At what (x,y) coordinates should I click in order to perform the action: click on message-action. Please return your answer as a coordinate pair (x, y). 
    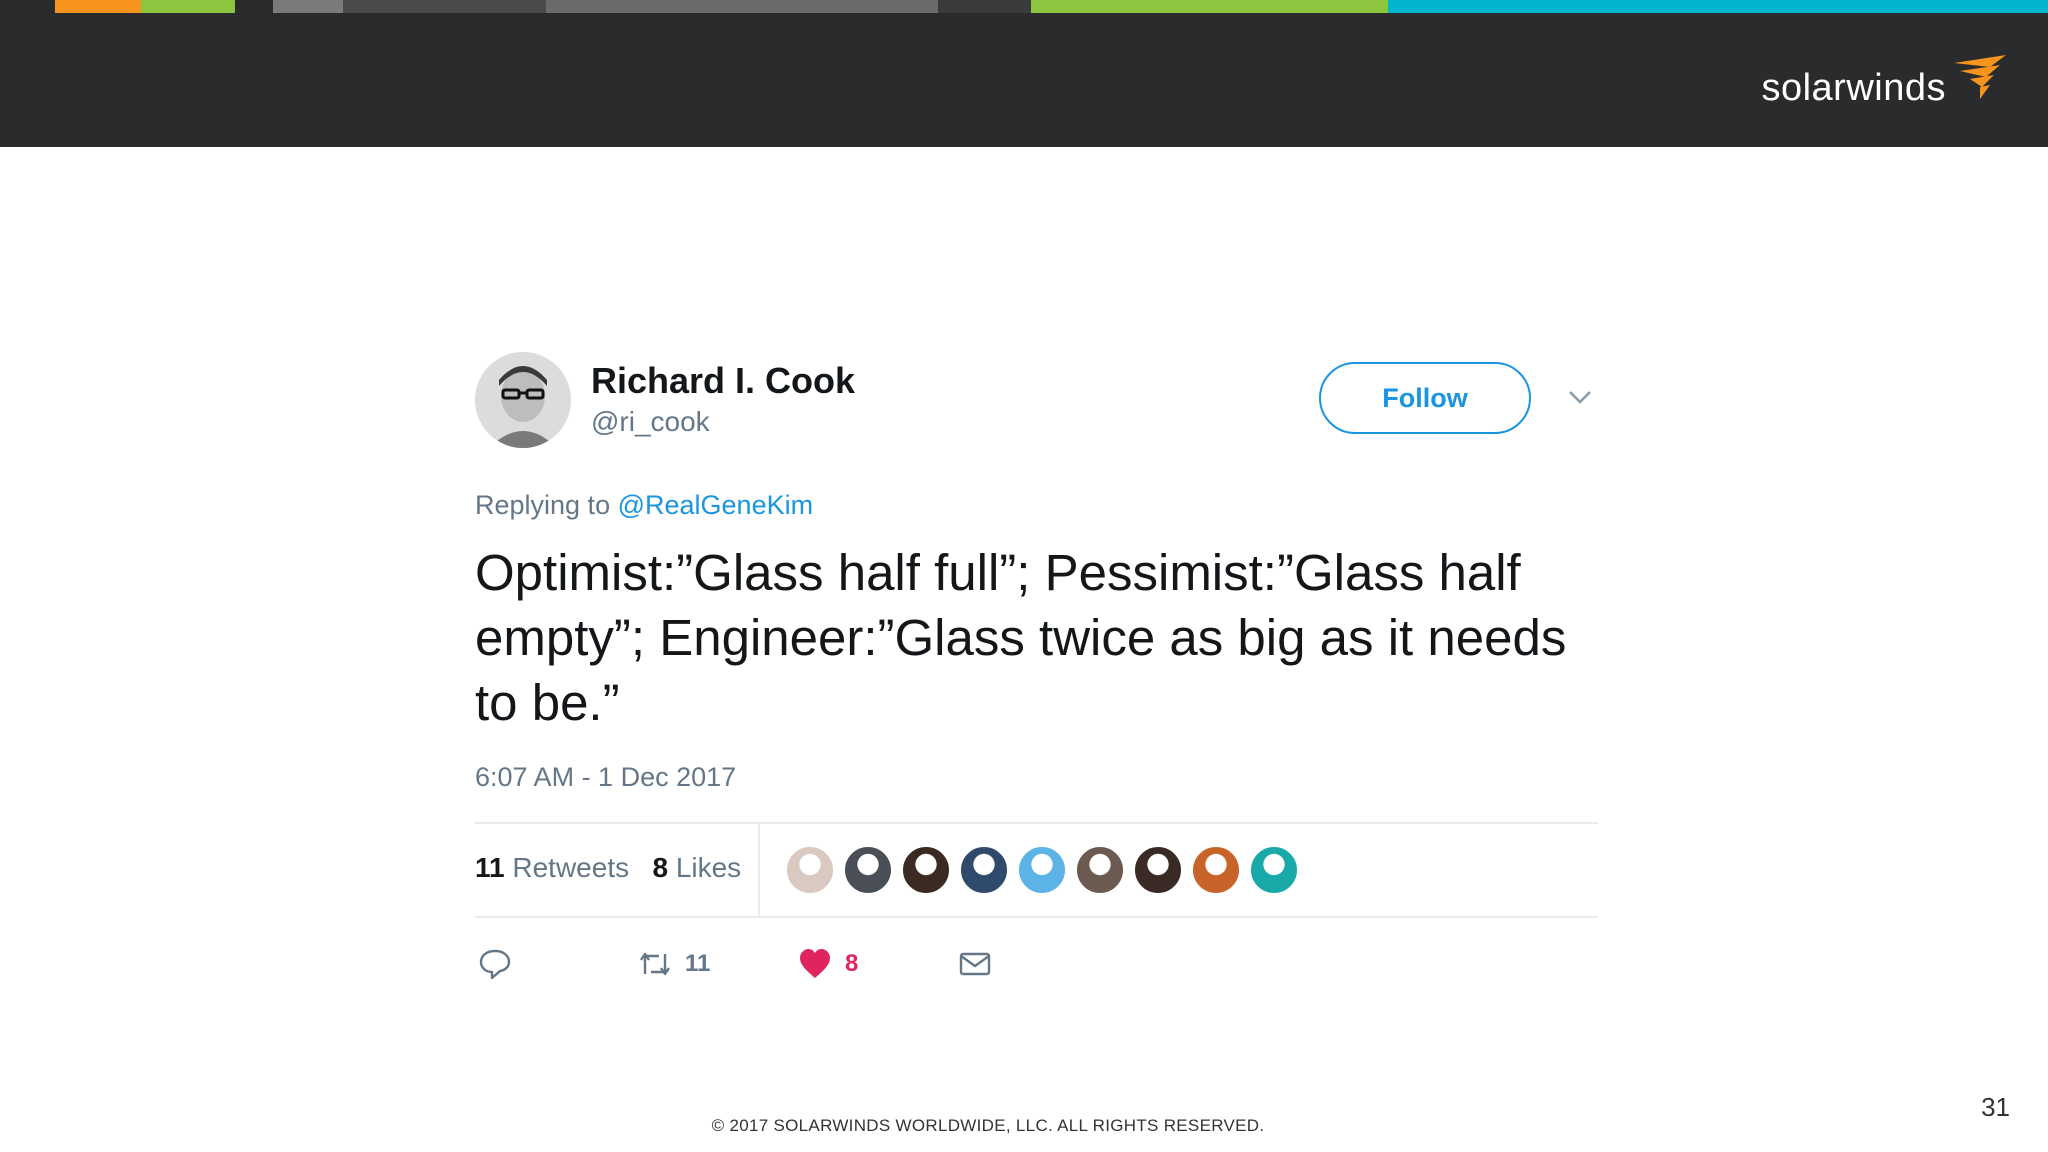
    Looking at the image, I should click on (975, 964).